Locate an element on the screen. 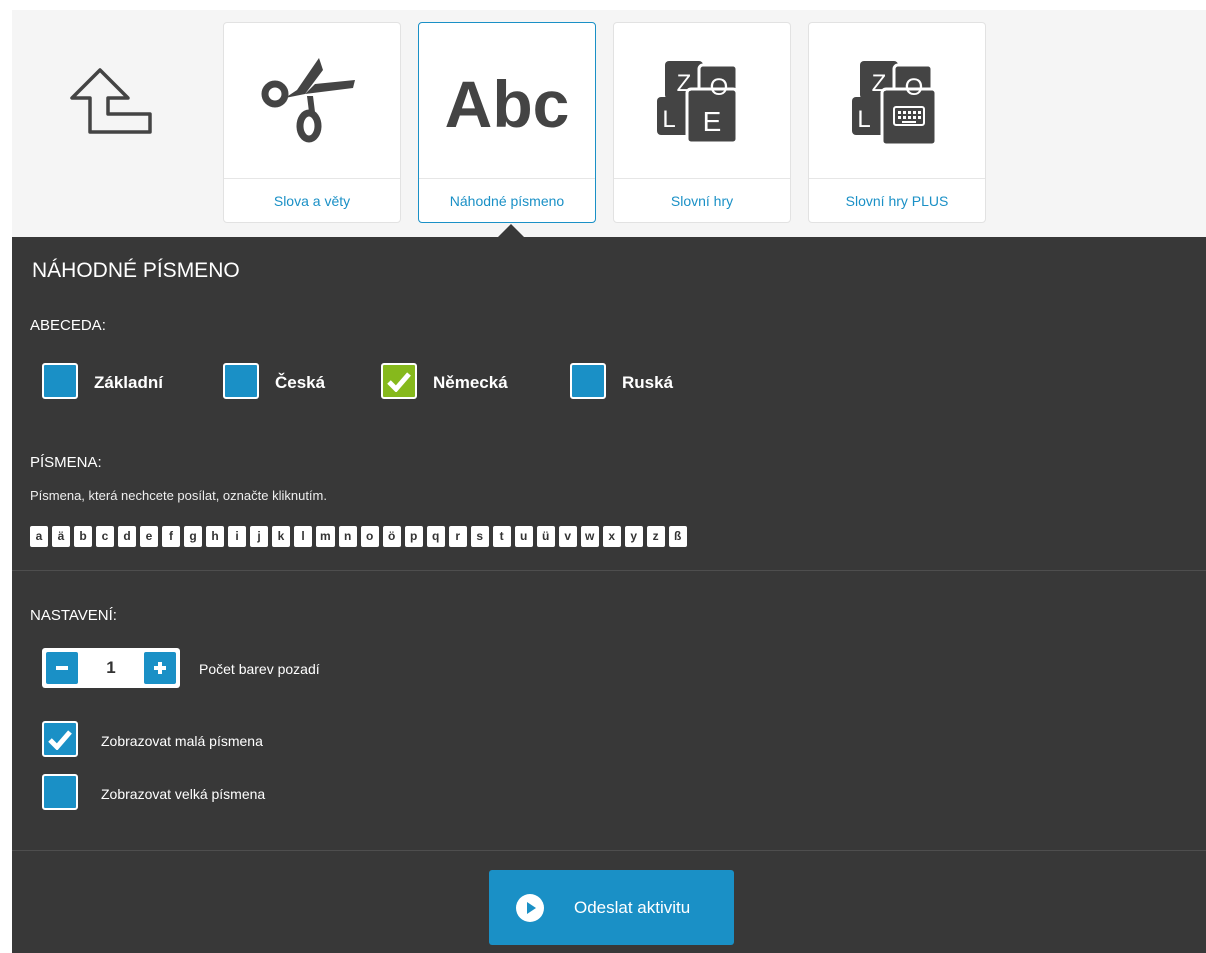  letter-toggle: p is located at coordinates (413, 536).